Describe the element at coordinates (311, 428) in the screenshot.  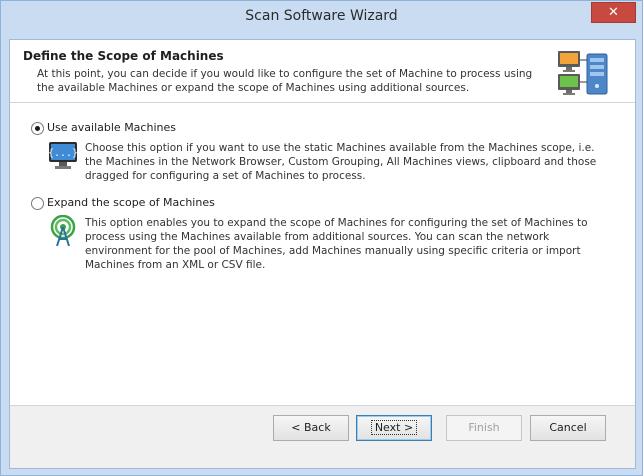
I see `back-button: < Back` at that location.